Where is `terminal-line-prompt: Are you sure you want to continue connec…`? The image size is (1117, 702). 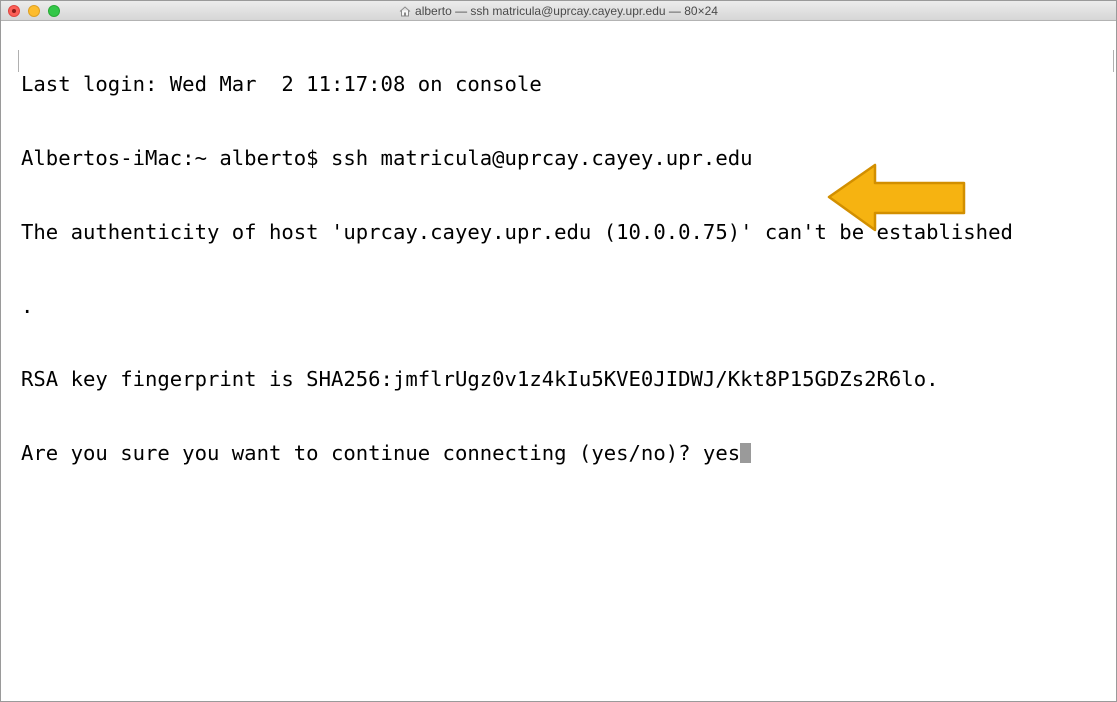 terminal-line-prompt: Are you sure you want to continue connec… is located at coordinates (568, 453).